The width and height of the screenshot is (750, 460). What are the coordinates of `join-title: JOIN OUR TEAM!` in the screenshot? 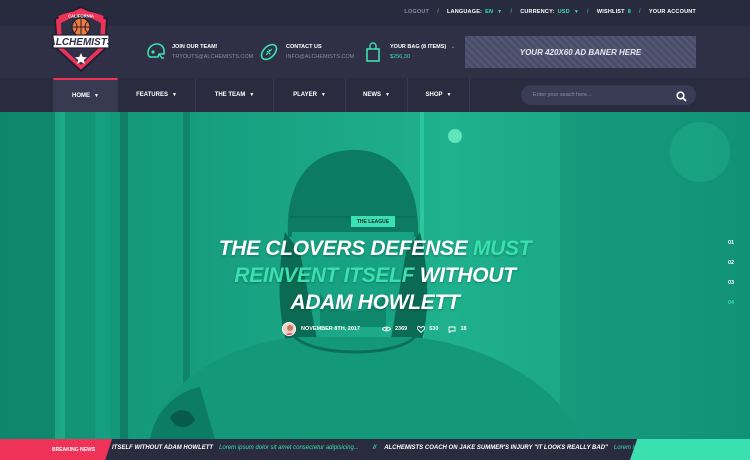 It's located at (195, 47).